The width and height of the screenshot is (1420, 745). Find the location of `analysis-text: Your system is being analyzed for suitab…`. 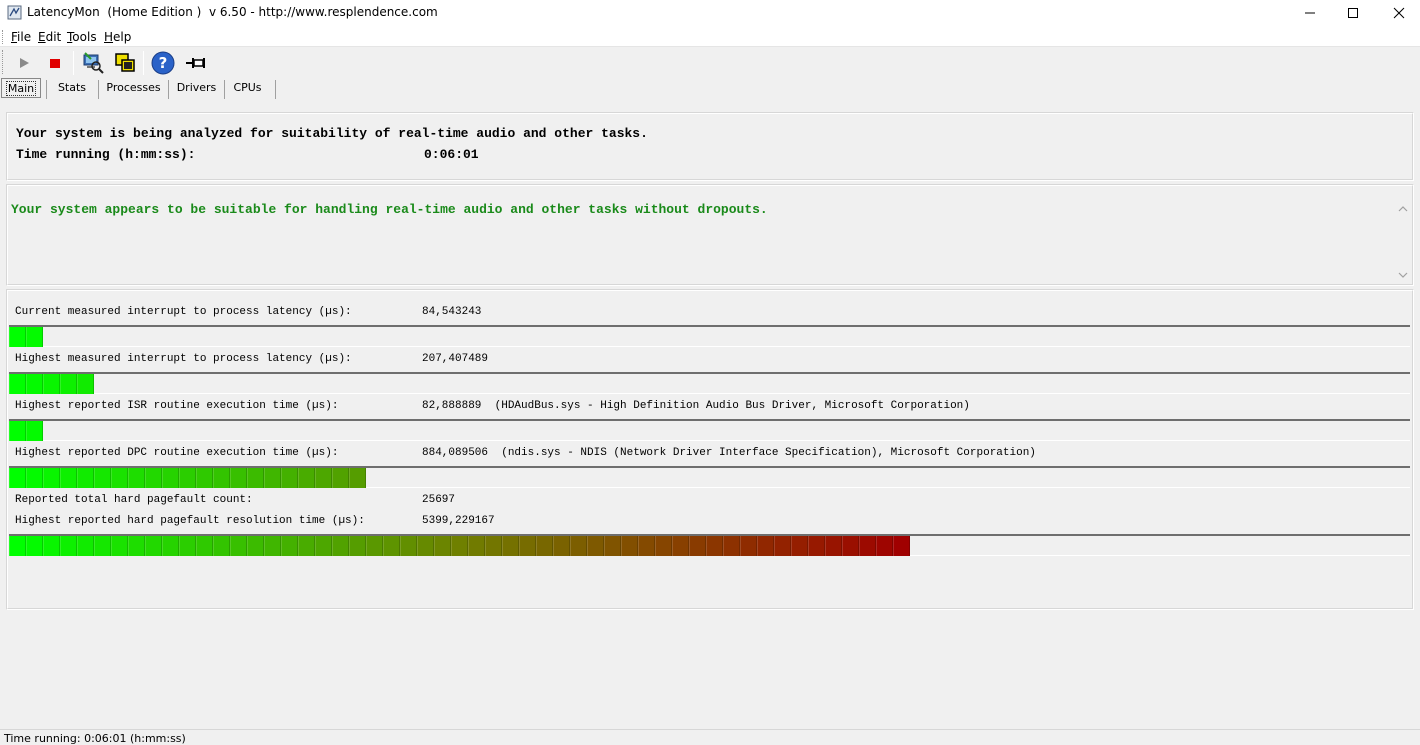

analysis-text: Your system is being analyzed for suitab… is located at coordinates (332, 133).